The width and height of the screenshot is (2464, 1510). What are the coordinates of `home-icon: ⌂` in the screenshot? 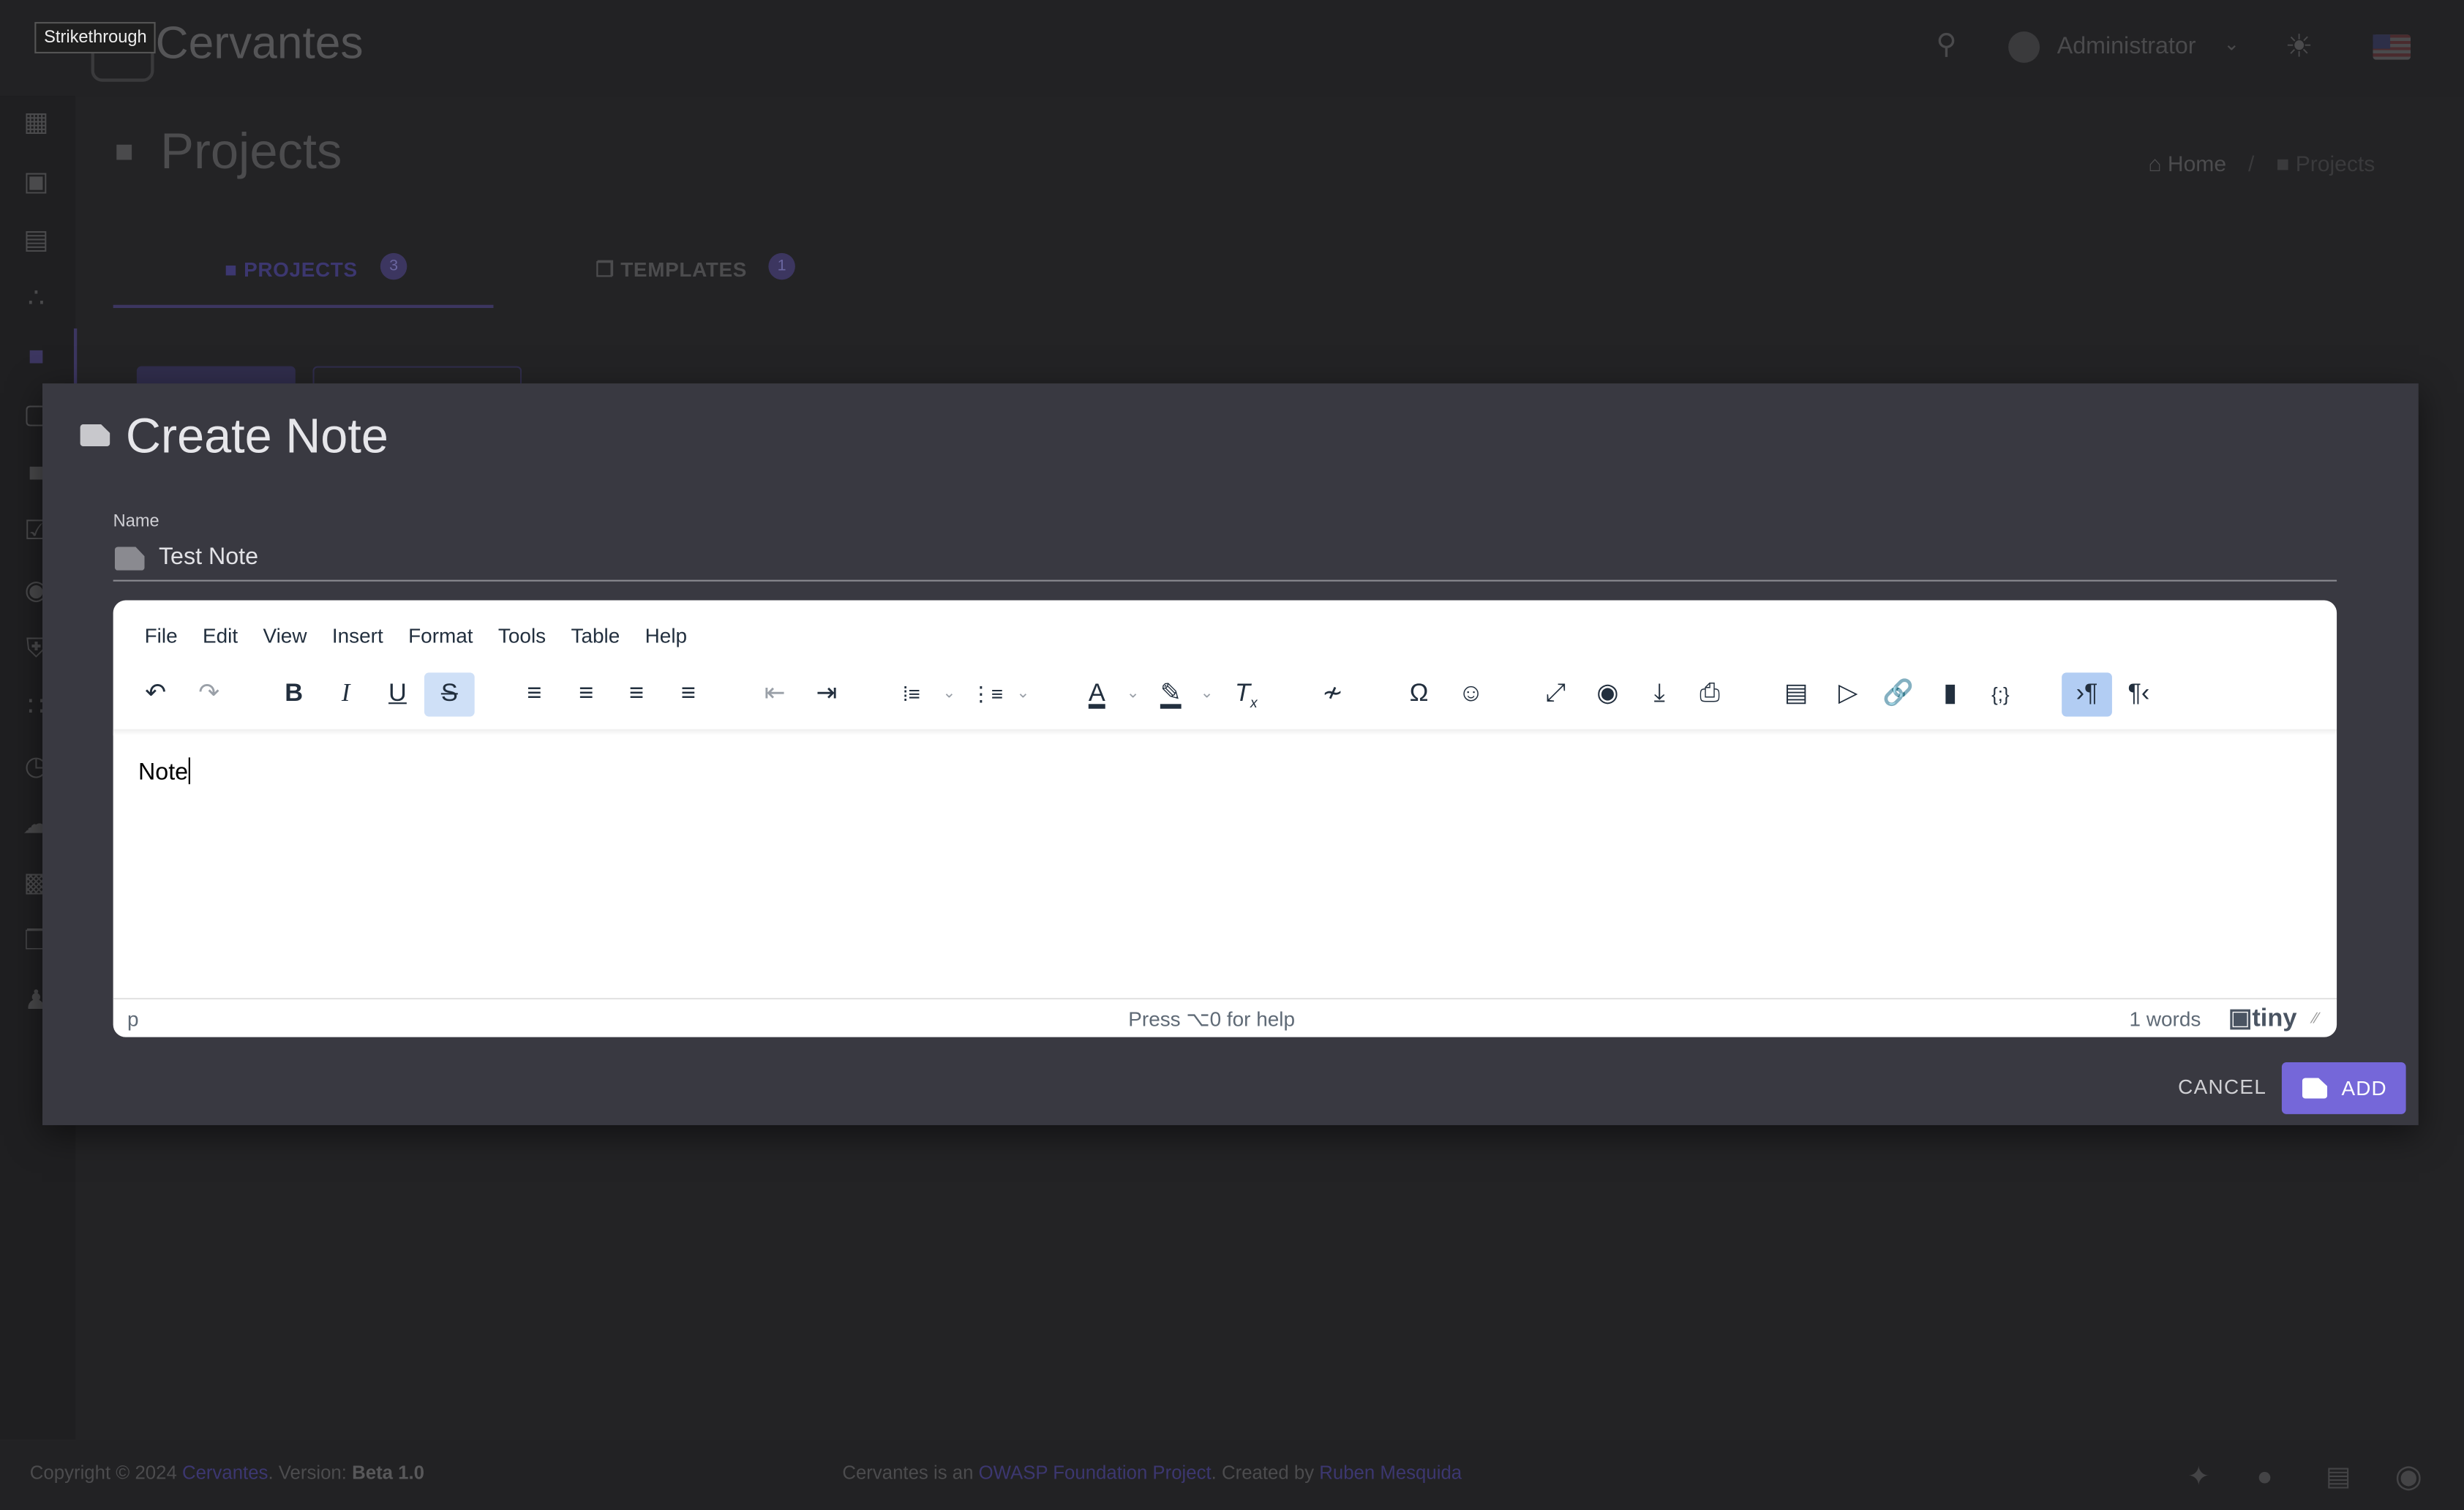 It's located at (2155, 163).